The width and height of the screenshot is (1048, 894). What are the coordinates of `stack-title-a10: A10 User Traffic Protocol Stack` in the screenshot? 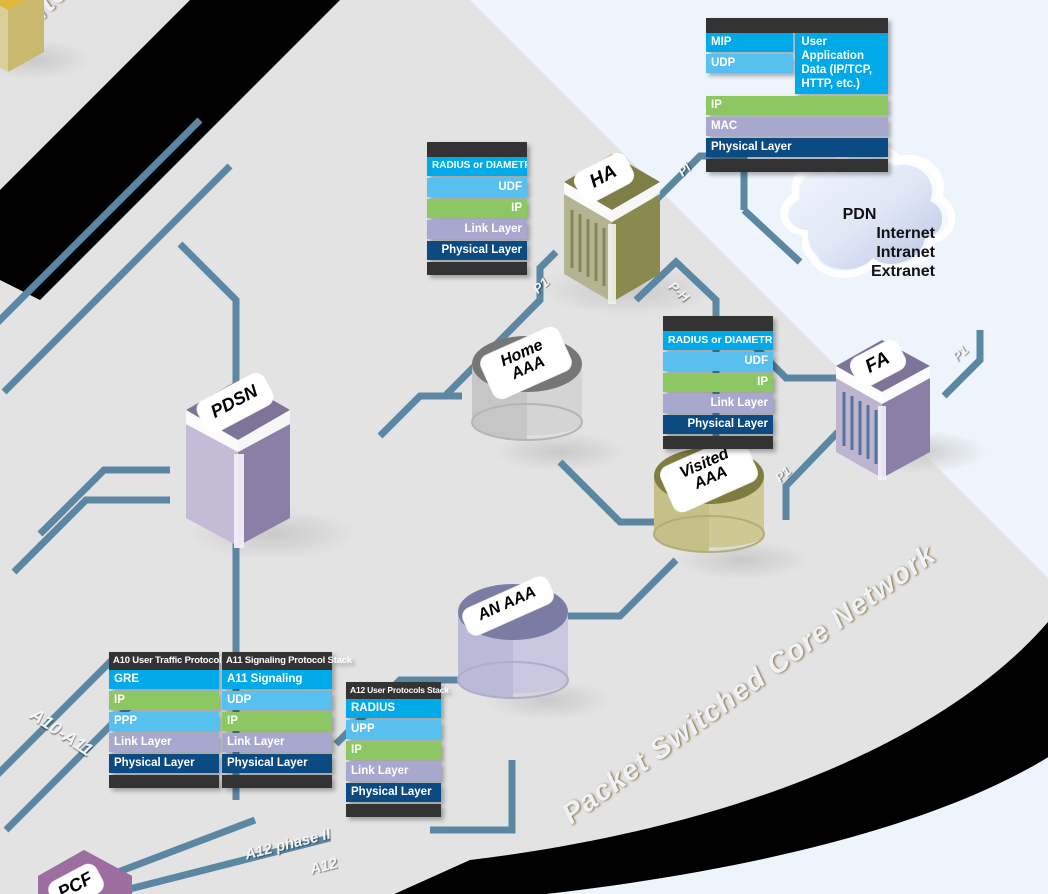 It's located at (179, 661).